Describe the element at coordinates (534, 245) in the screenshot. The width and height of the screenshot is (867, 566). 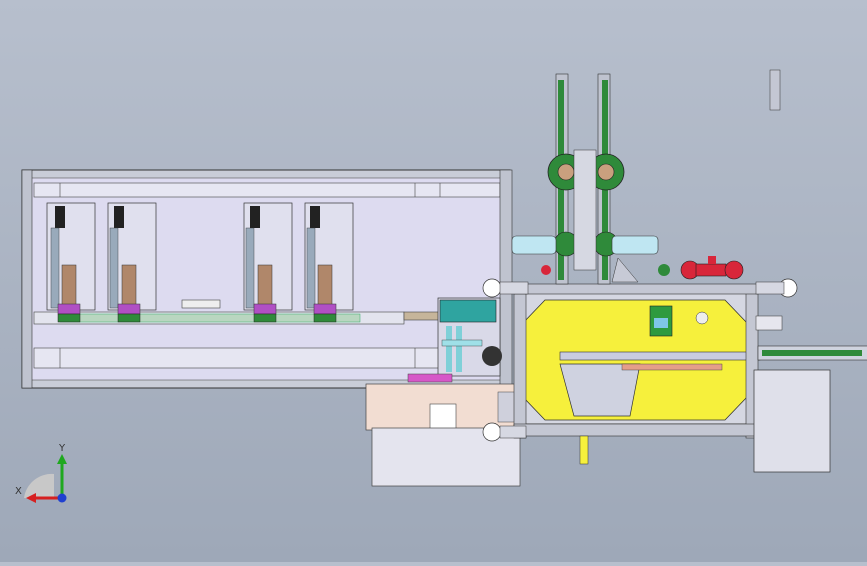
I see `cylinder-left` at that location.